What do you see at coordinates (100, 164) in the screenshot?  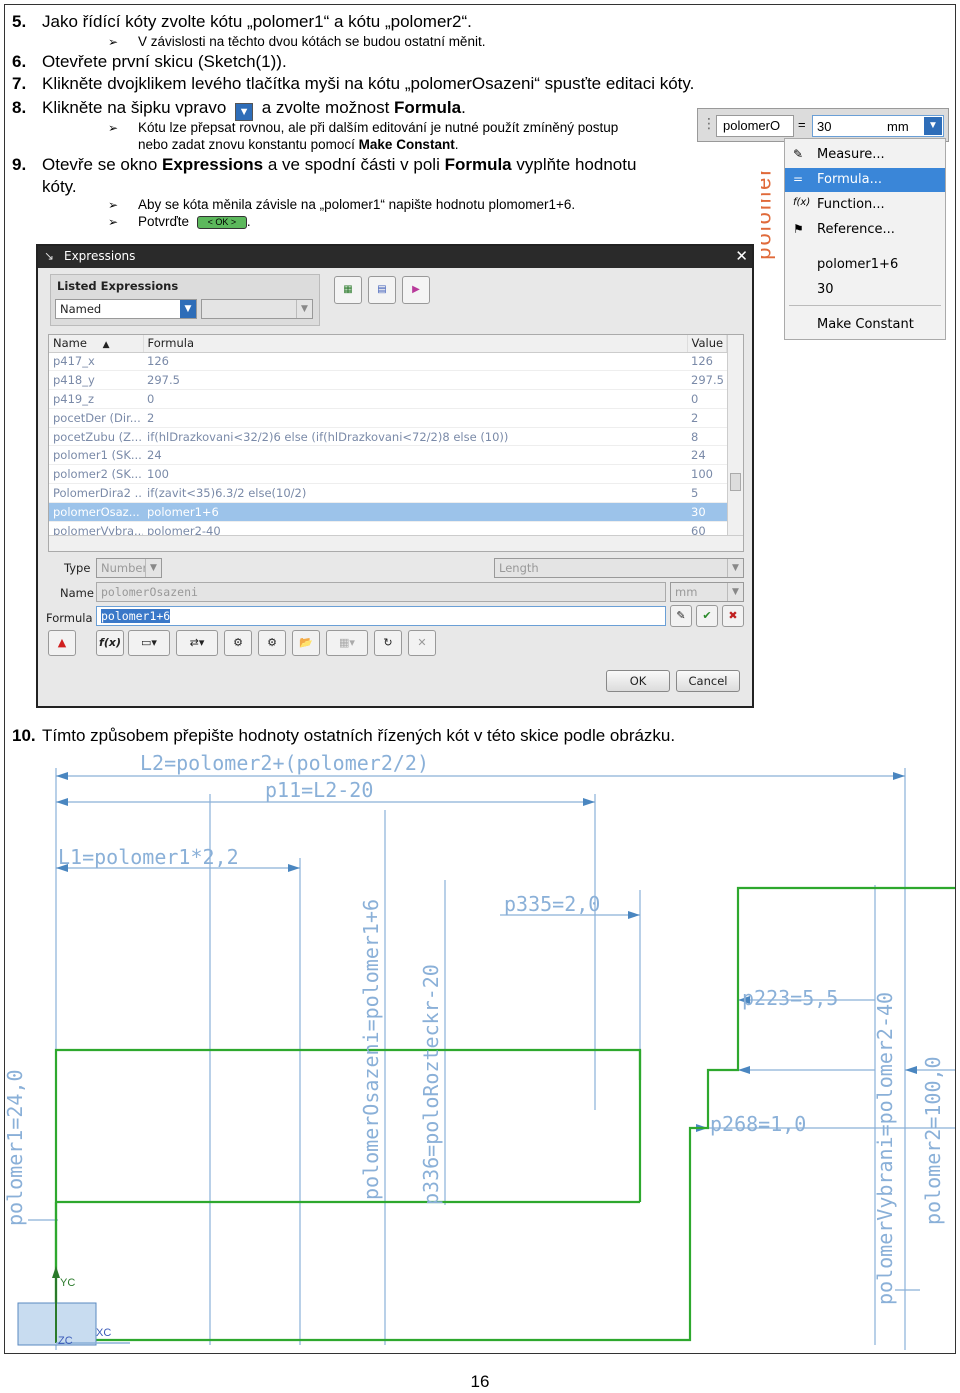 I see `step-text: Otevře se okno` at bounding box center [100, 164].